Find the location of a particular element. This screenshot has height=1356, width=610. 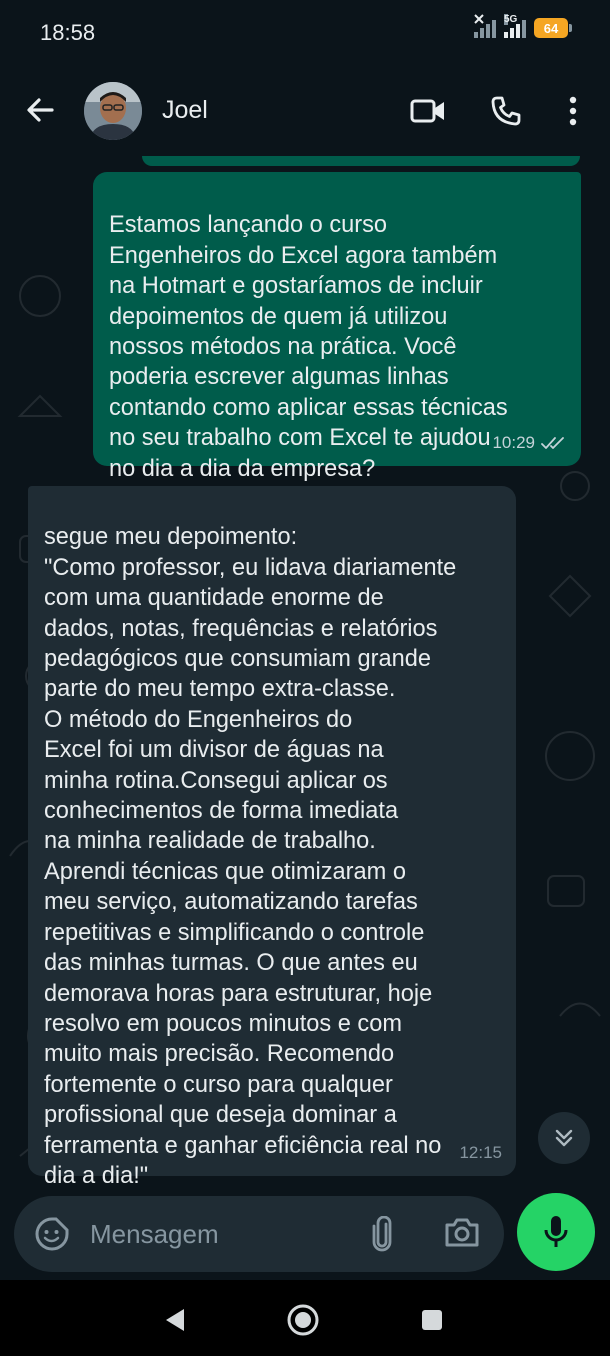

message-input is located at coordinates (220, 1234).